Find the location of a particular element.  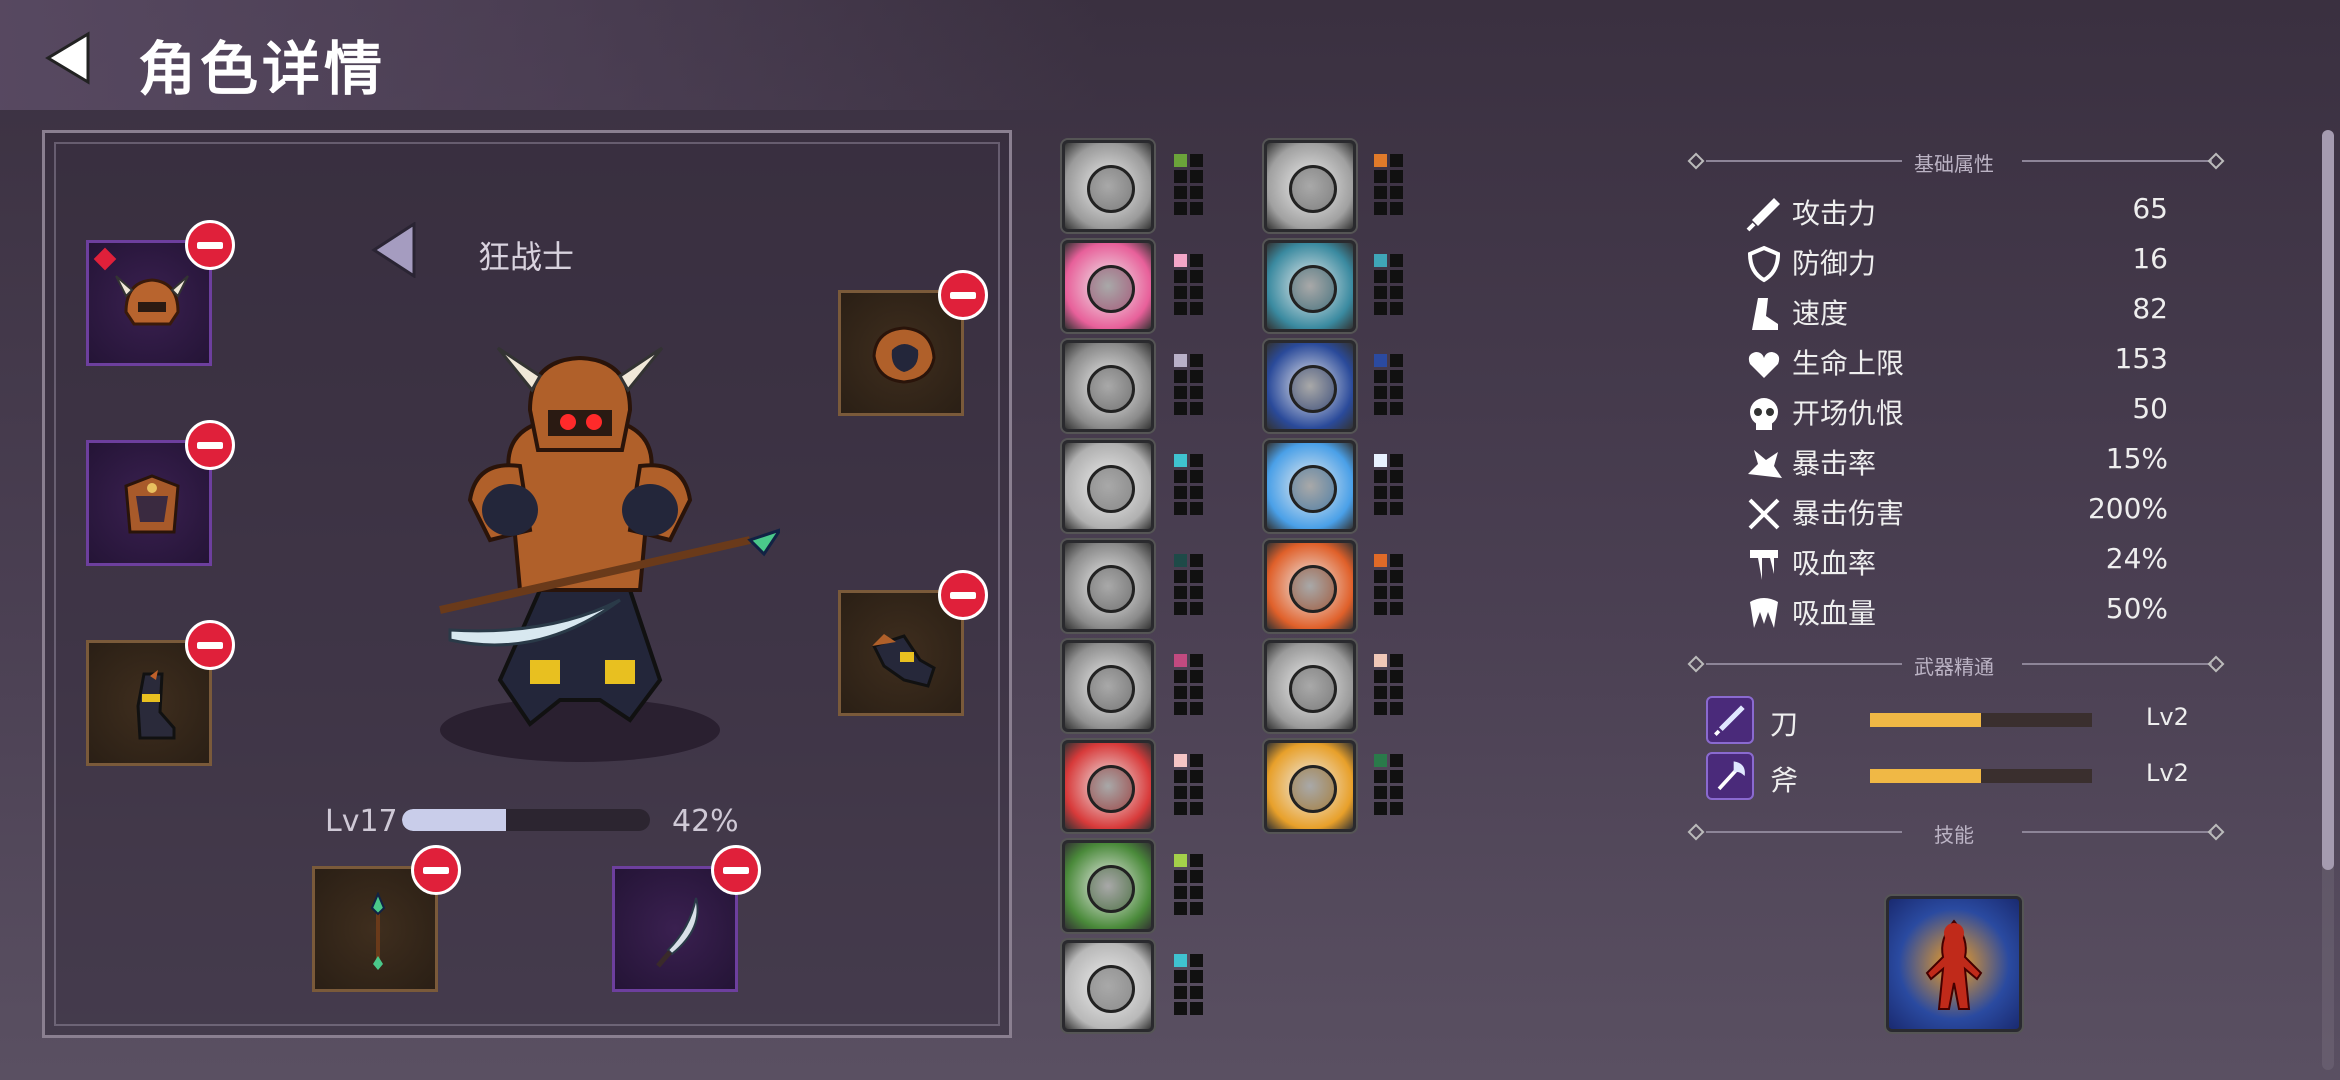

skill-tile-shadow-clones is located at coordinates (1310, 386).